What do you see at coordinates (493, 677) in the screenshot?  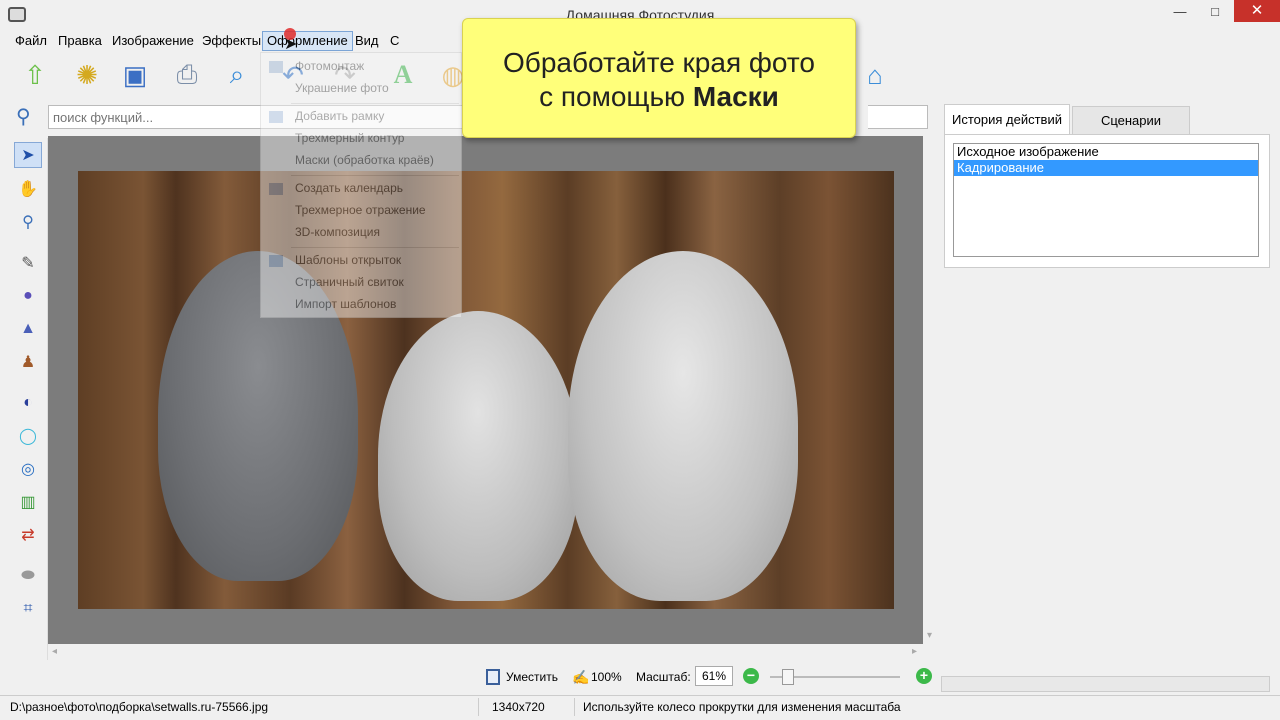 I see `fit-screen-icon` at bounding box center [493, 677].